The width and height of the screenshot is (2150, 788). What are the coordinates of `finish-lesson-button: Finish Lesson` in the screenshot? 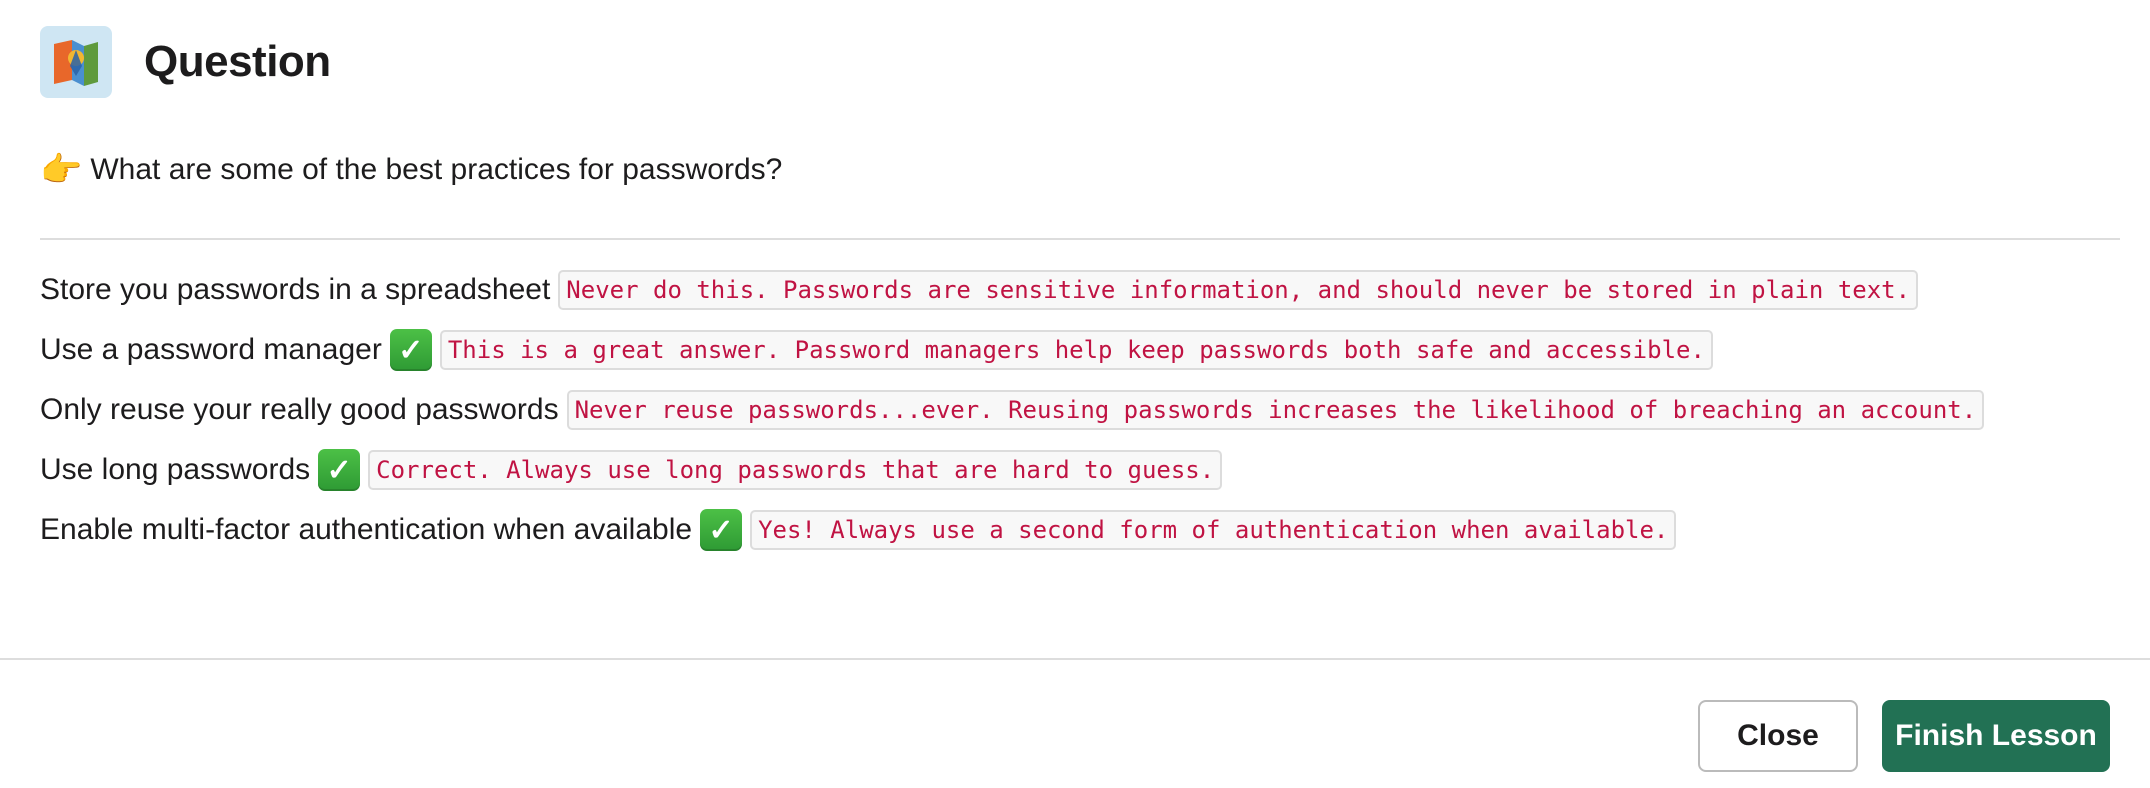 It's located at (1996, 736).